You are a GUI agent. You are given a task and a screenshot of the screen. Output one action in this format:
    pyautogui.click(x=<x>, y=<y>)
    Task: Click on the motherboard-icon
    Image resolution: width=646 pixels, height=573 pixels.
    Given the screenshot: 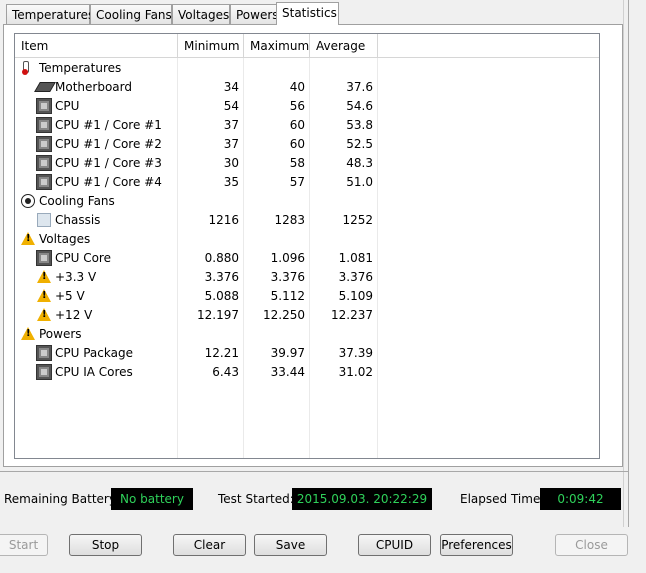 What is the action you would take?
    pyautogui.click(x=45, y=87)
    